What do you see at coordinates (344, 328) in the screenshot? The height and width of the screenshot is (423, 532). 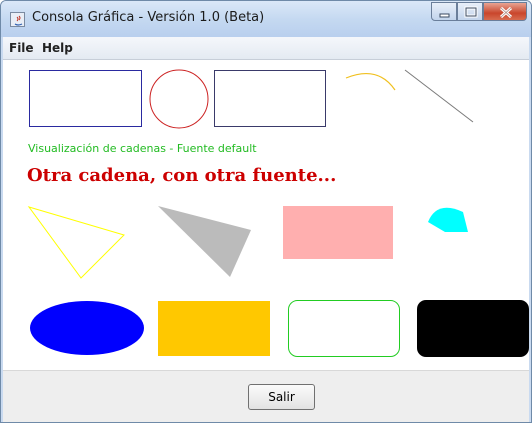 I see `green-outline-rounded-rectangle` at bounding box center [344, 328].